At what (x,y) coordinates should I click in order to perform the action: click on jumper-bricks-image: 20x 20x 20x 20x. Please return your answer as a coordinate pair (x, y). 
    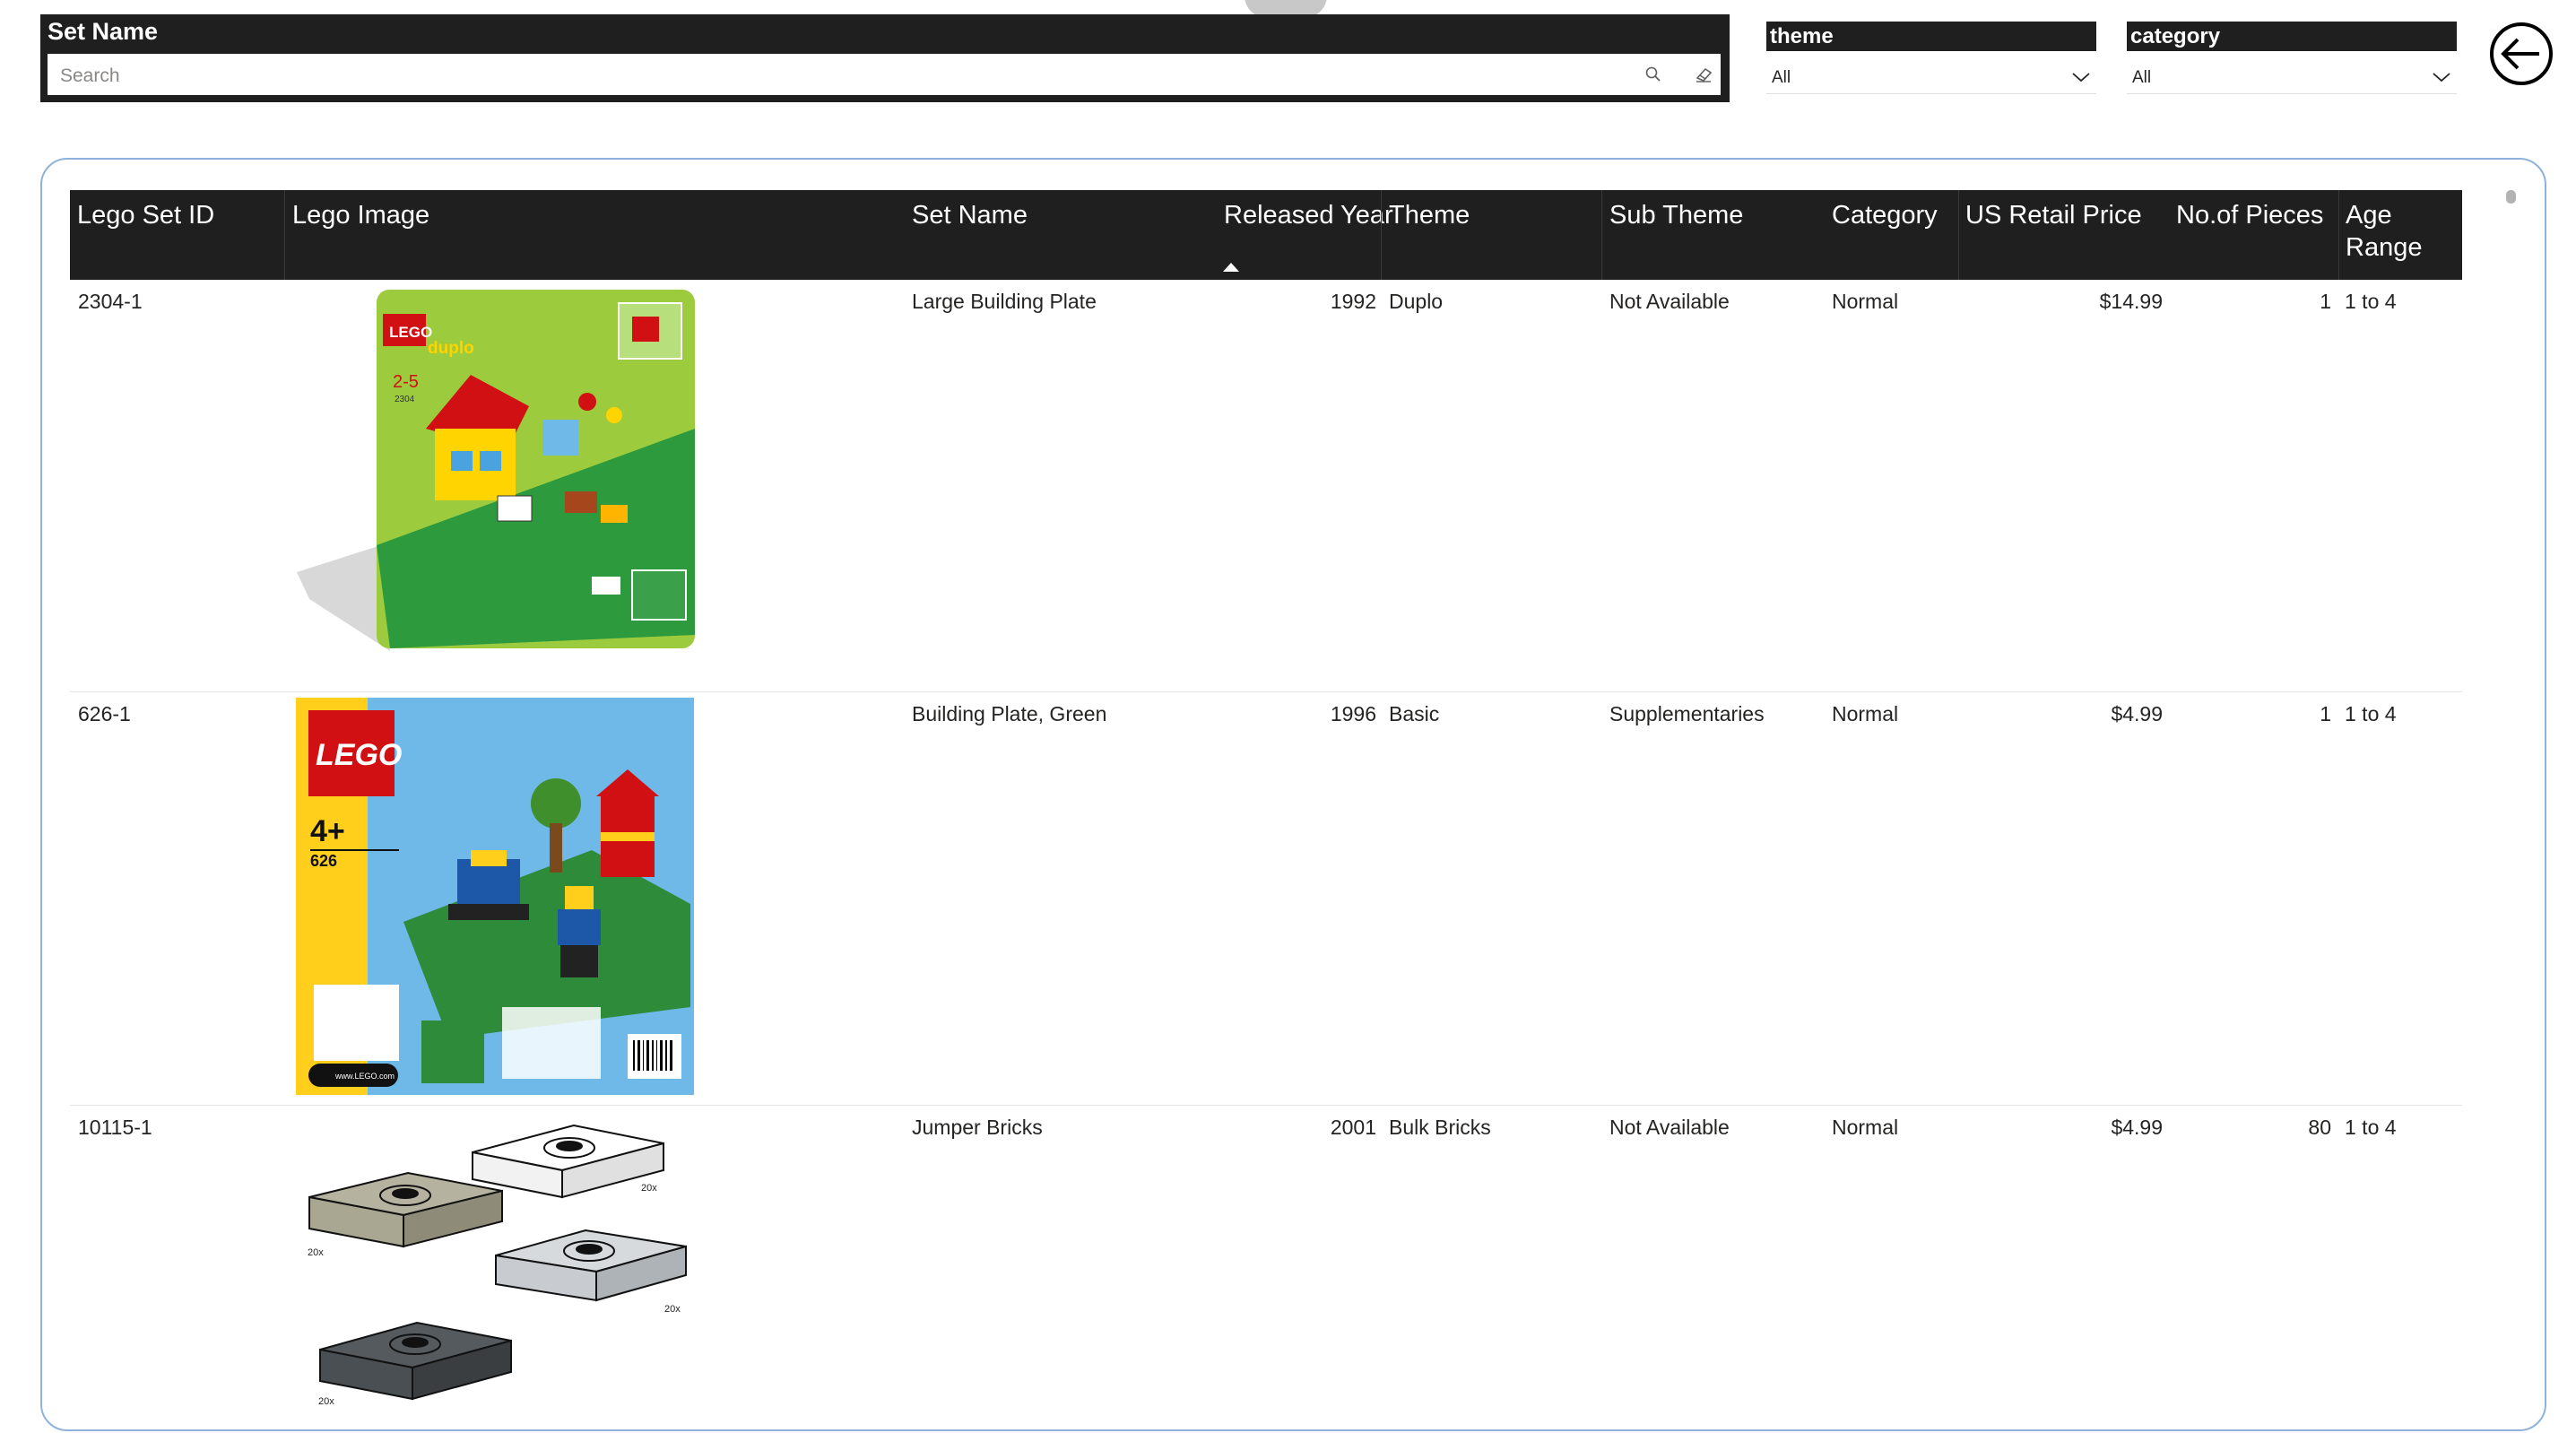
    Looking at the image, I should click on (497, 1265).